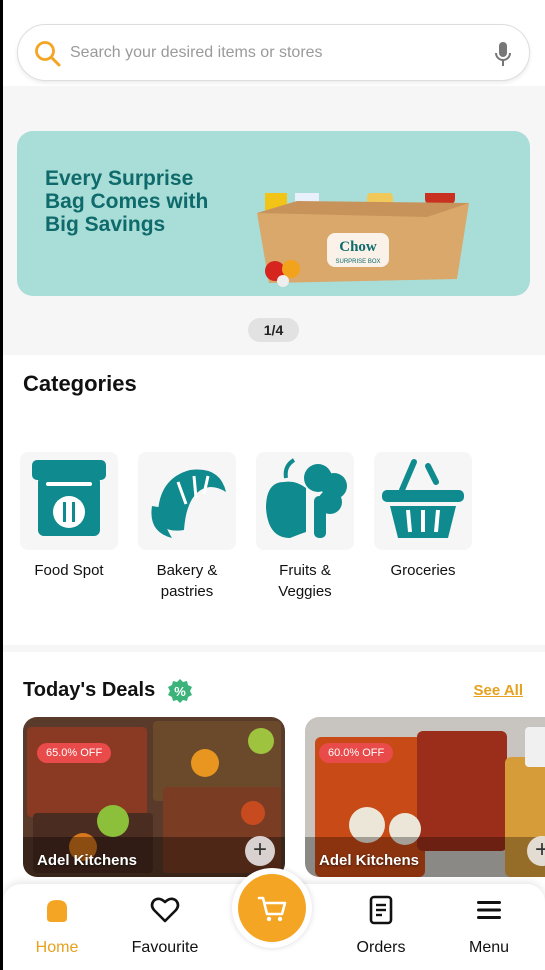  I want to click on category-label: Bakery & pastries, so click(187, 581).